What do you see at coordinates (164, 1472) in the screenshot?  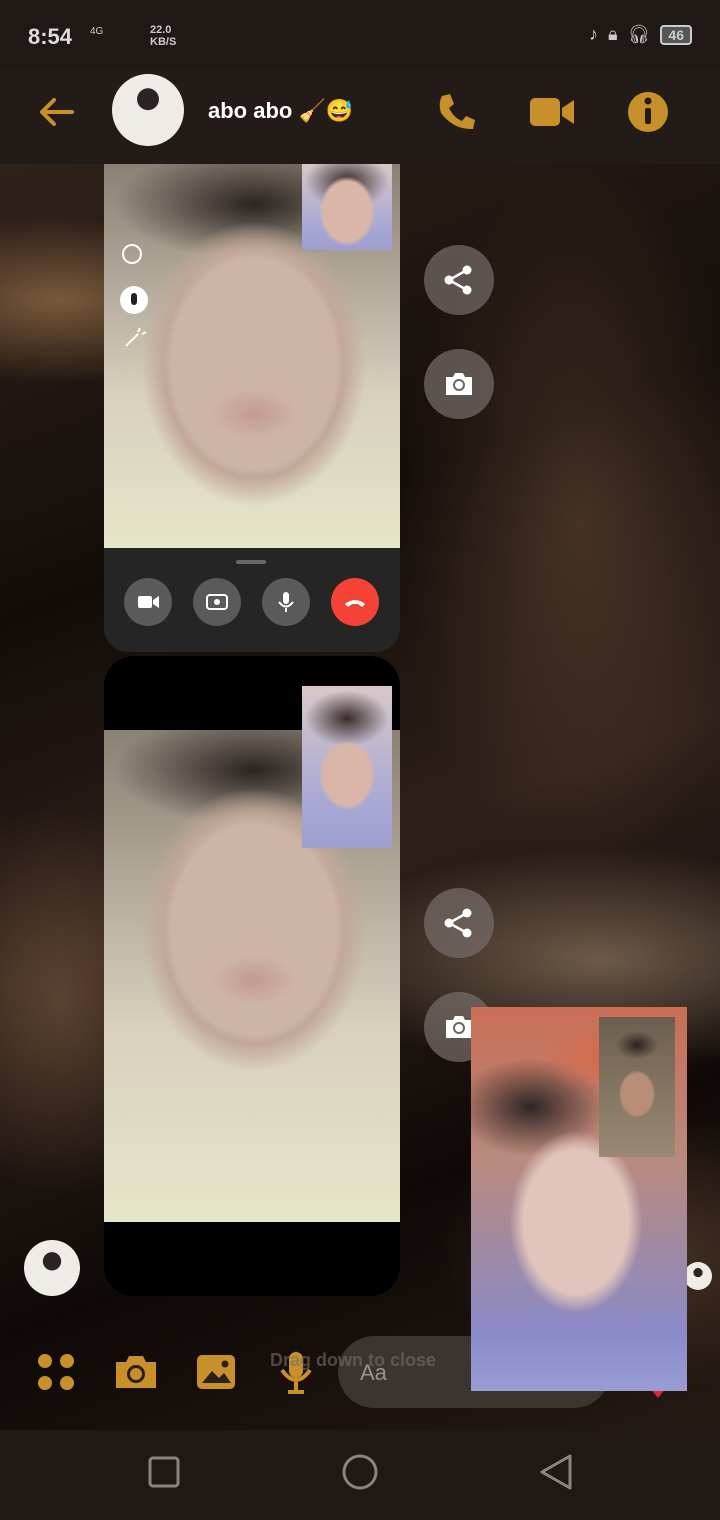 I see `recent-apps-icon` at bounding box center [164, 1472].